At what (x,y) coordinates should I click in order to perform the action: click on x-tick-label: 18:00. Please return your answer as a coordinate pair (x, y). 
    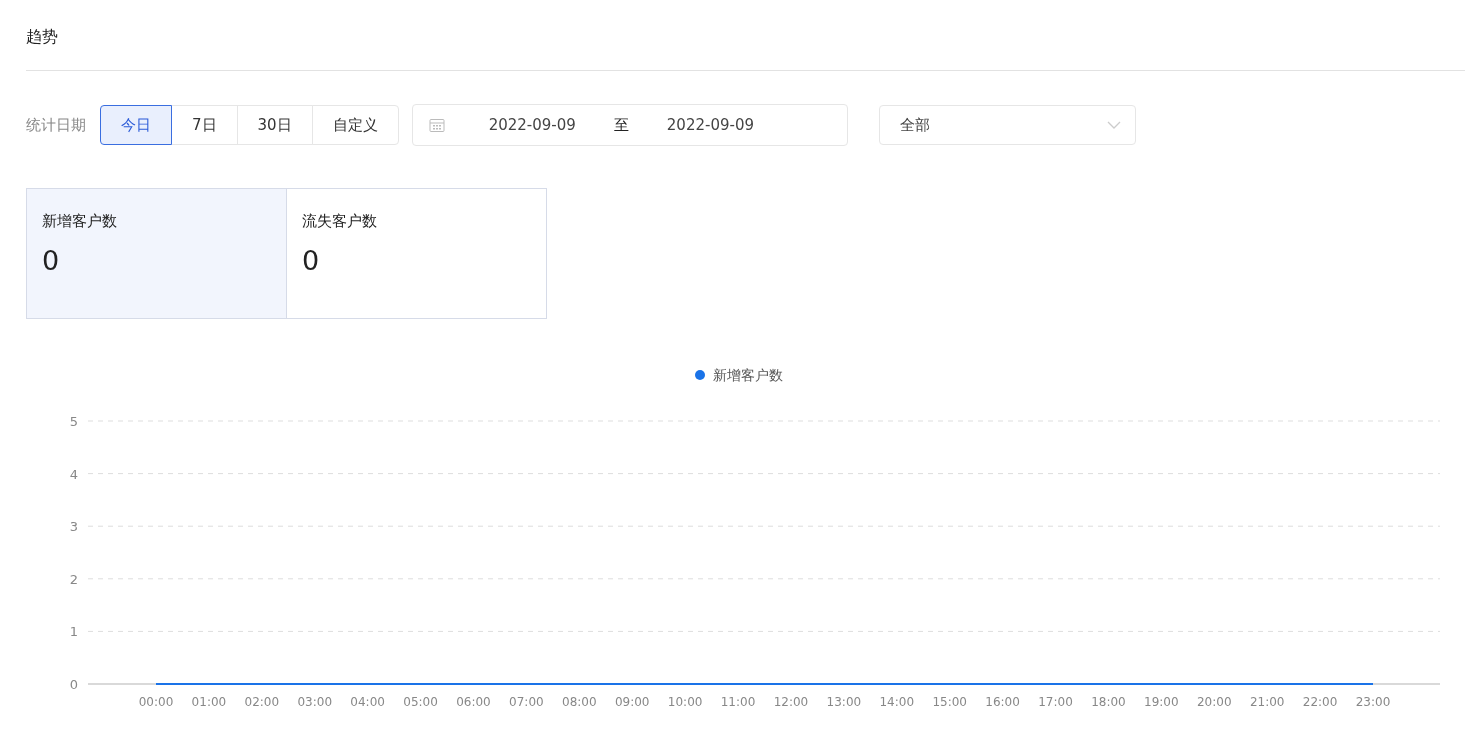
    Looking at the image, I should click on (1108, 702).